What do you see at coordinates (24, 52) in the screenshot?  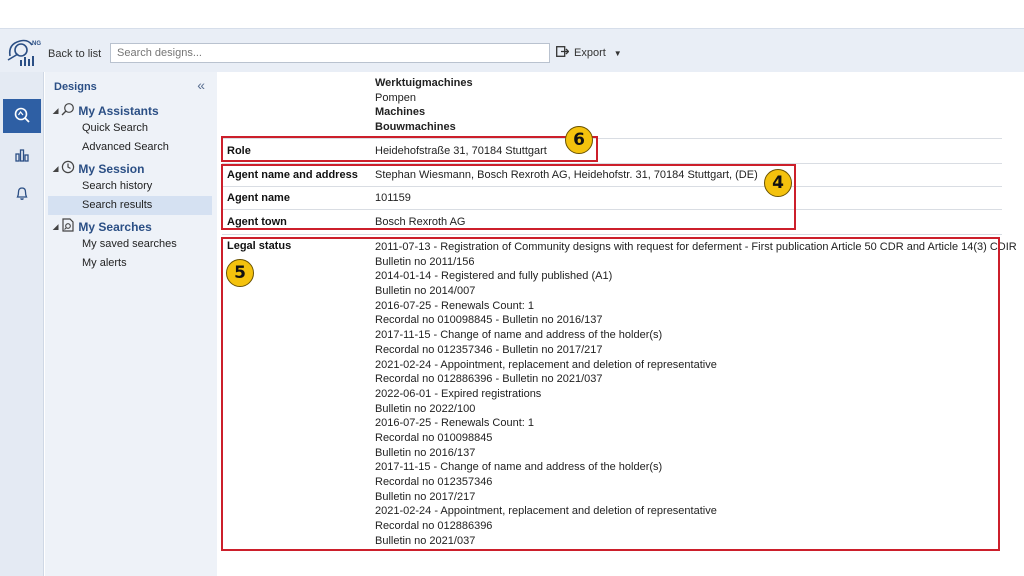 I see `app-logo: NG` at bounding box center [24, 52].